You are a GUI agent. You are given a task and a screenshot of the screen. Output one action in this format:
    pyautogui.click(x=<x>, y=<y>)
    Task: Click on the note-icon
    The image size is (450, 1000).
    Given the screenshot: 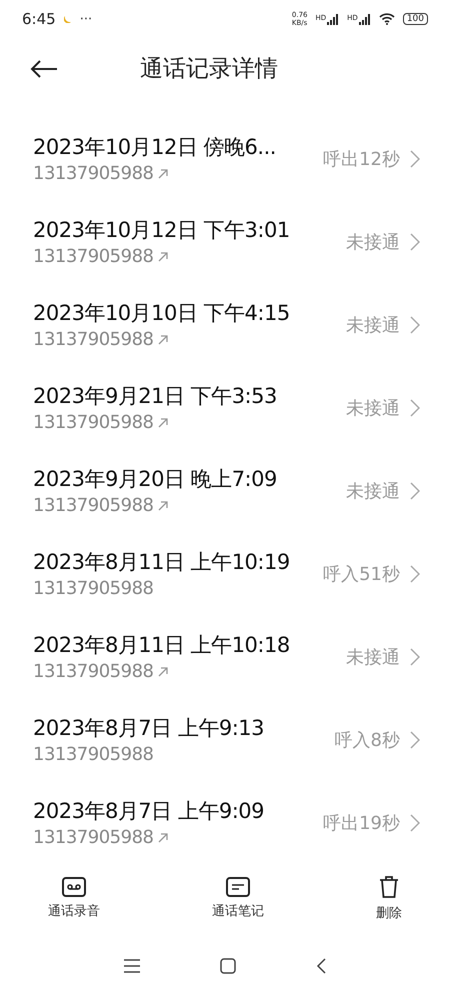 What is the action you would take?
    pyautogui.click(x=238, y=886)
    